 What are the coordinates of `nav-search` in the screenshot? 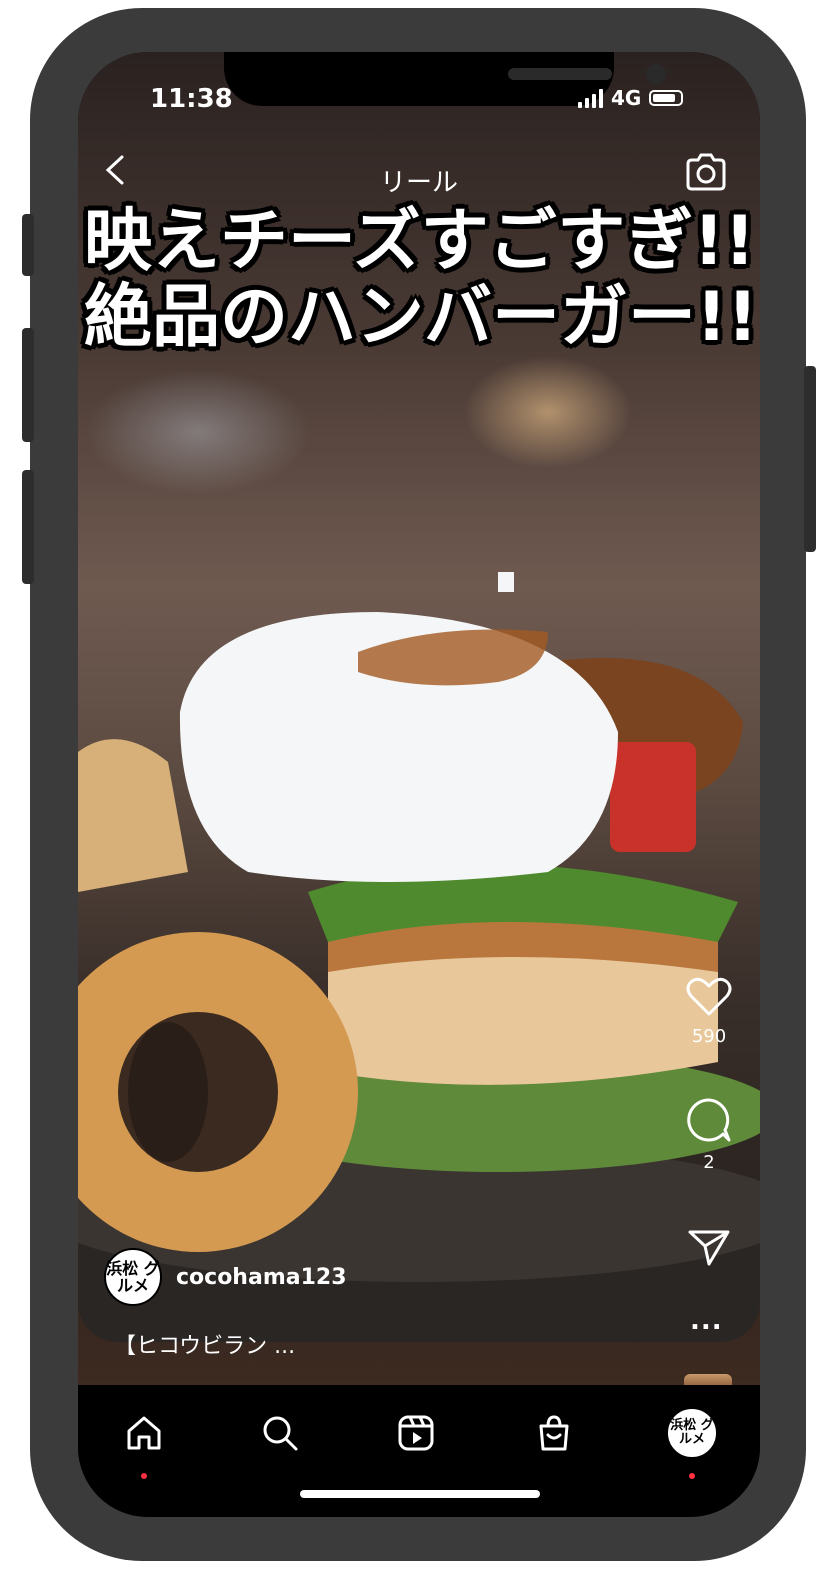 It's located at (280, 1433).